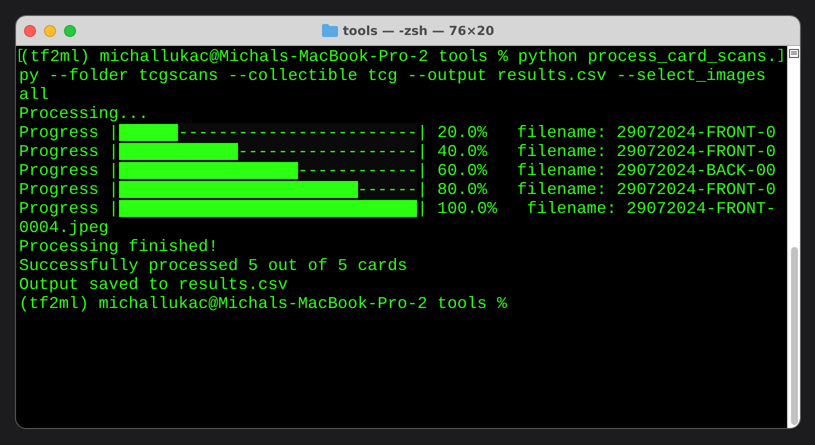  I want to click on progress-status: | 100.0% filename: 29072024-FRONT-, so click(596, 208).